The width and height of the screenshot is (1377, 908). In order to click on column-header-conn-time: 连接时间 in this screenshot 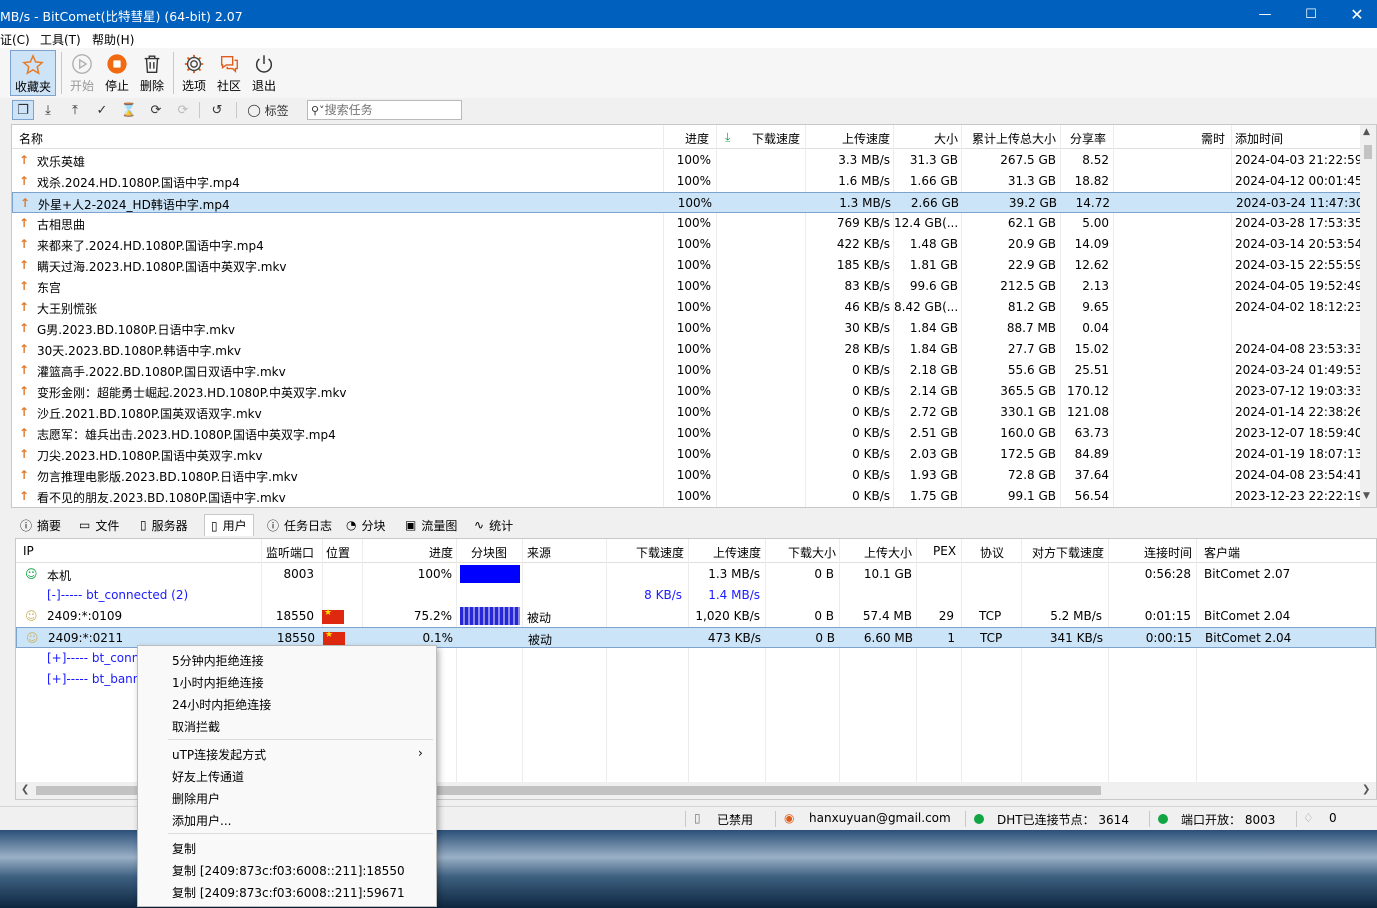, I will do `click(1168, 552)`.